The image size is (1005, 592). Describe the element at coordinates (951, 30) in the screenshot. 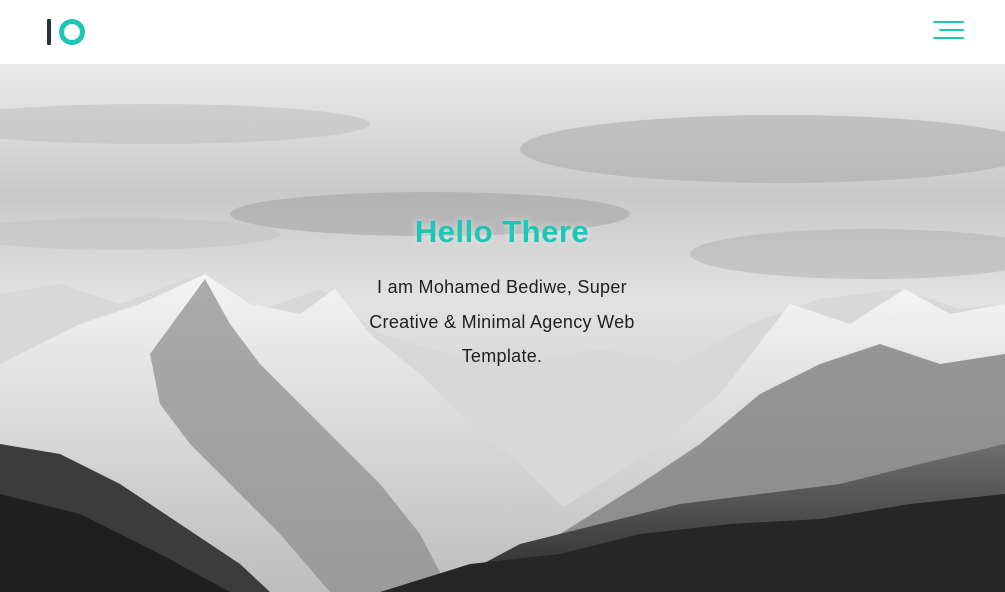

I see `menu-line-middle` at that location.